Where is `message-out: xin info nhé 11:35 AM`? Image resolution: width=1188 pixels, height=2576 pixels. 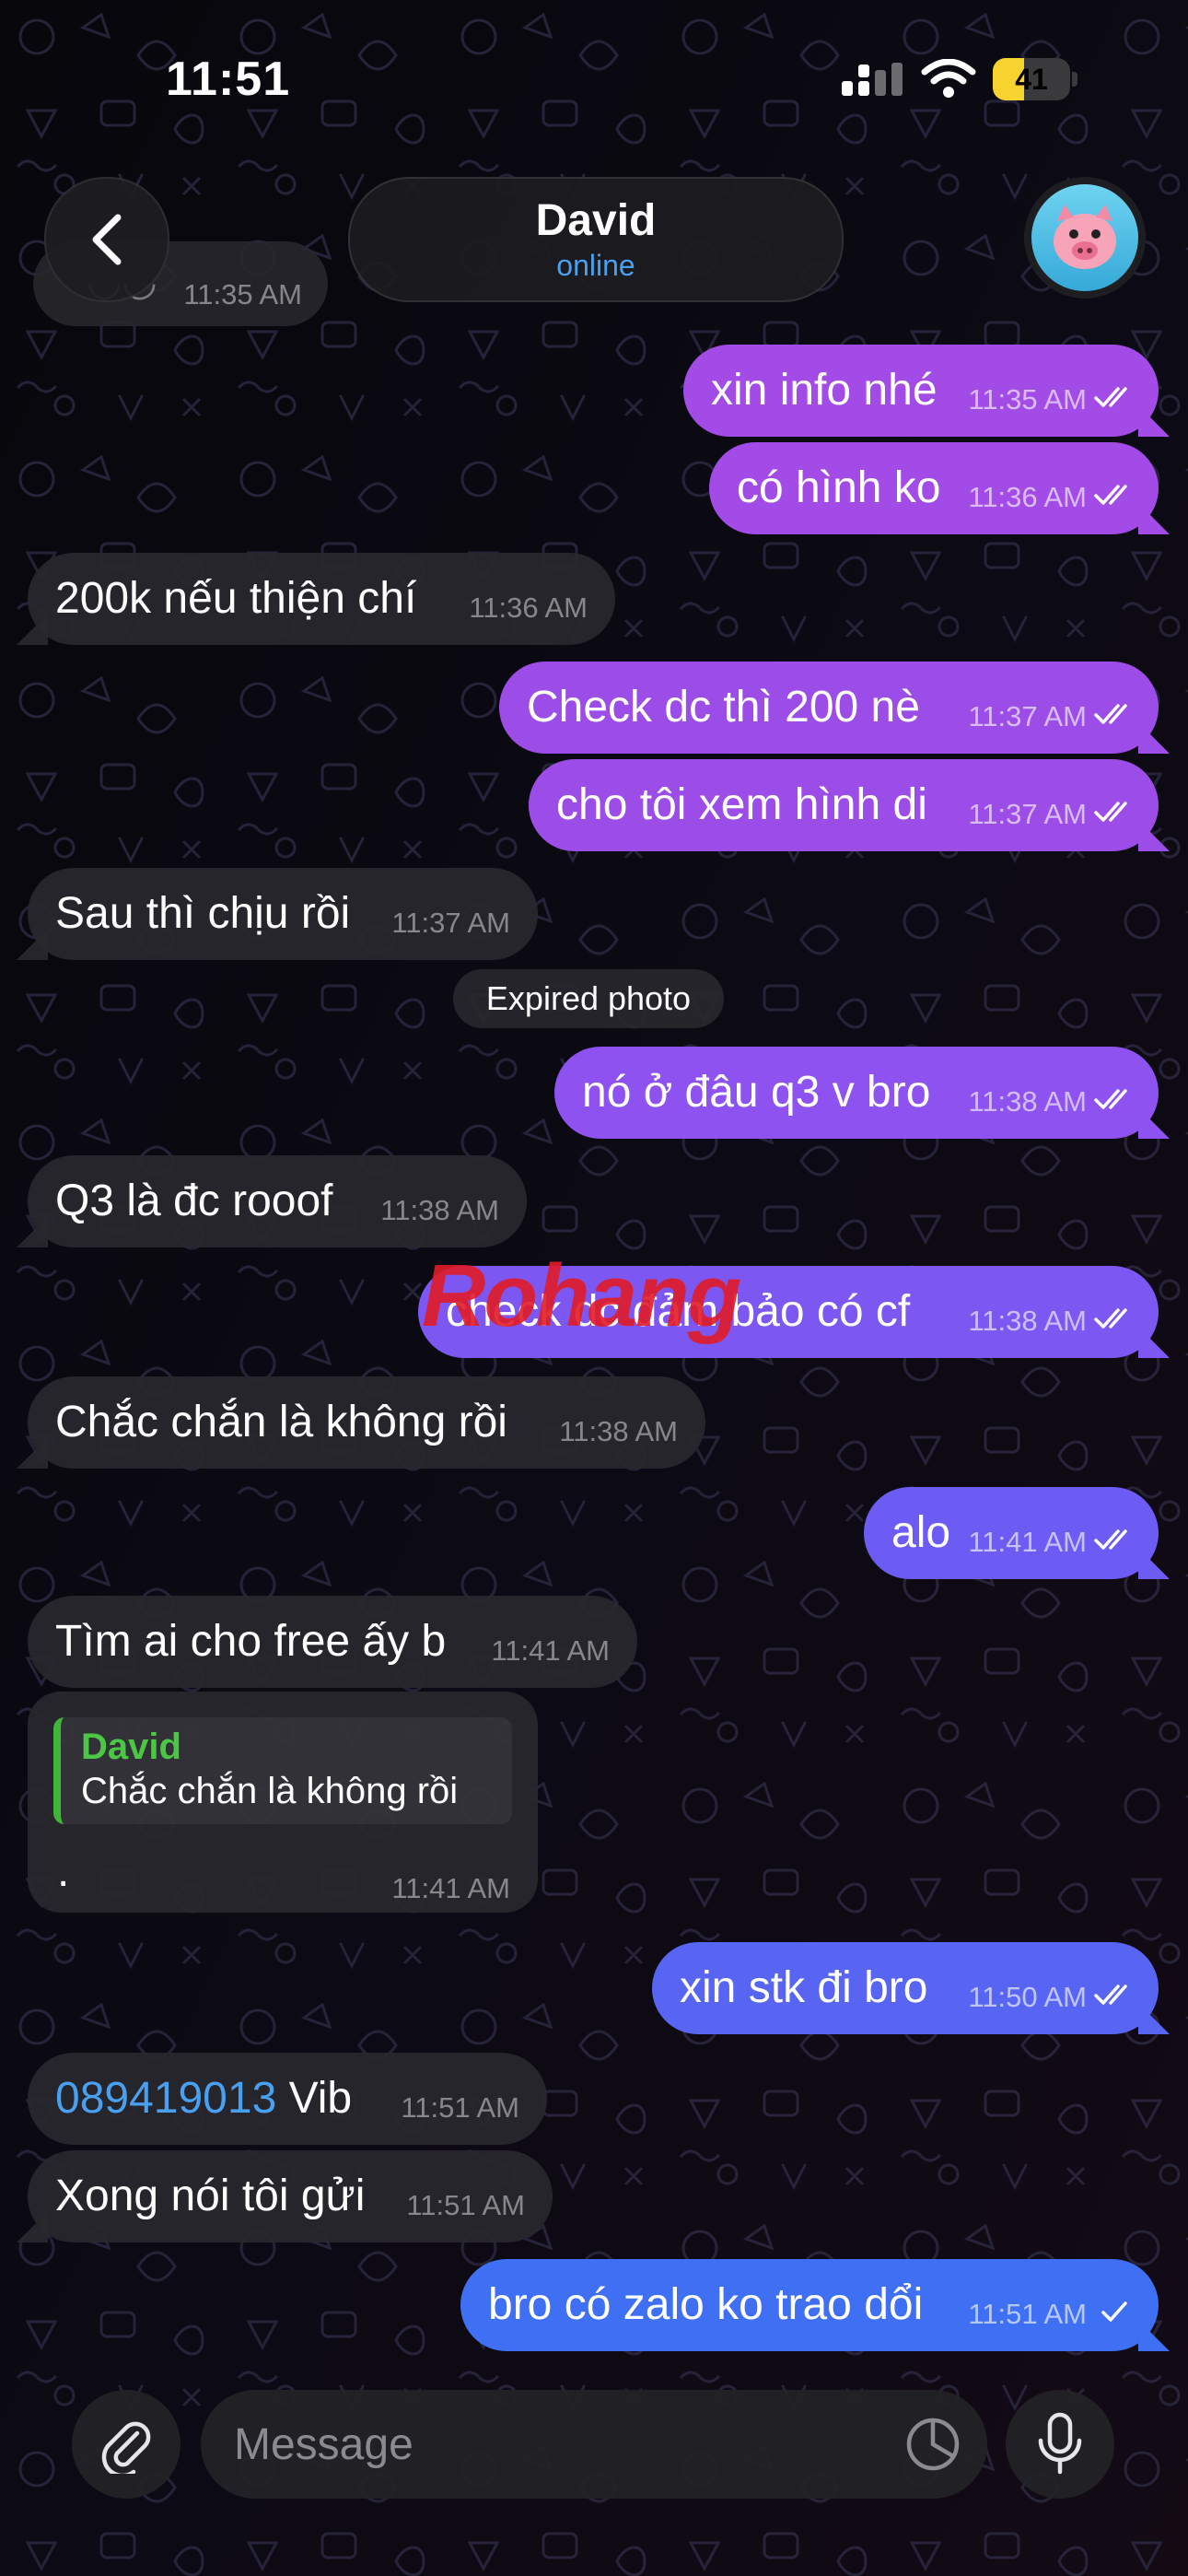
message-out: xin info nhé 11:35 AM is located at coordinates (921, 391).